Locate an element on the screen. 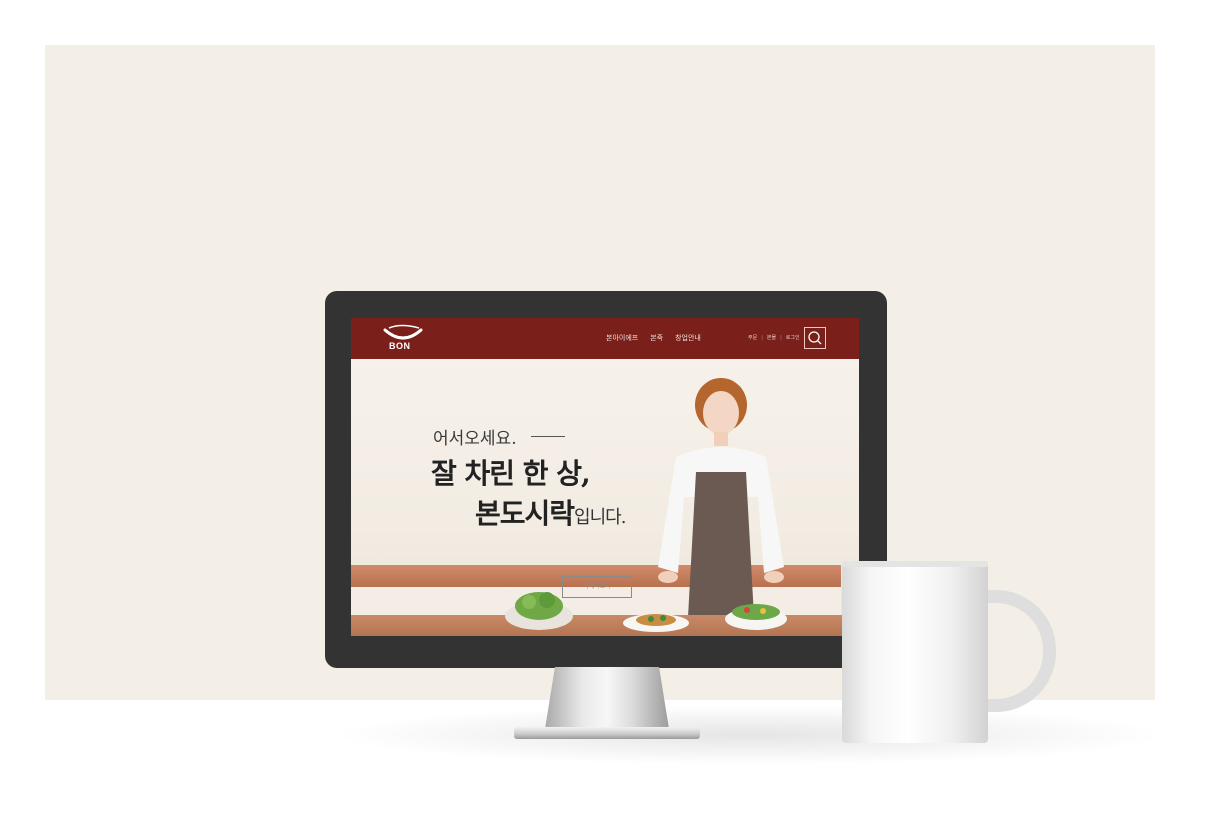 Image resolution: width=1212 pixels, height=817 pixels. hero-headline-1: 잘 차린 한 상, is located at coordinates (511, 473).